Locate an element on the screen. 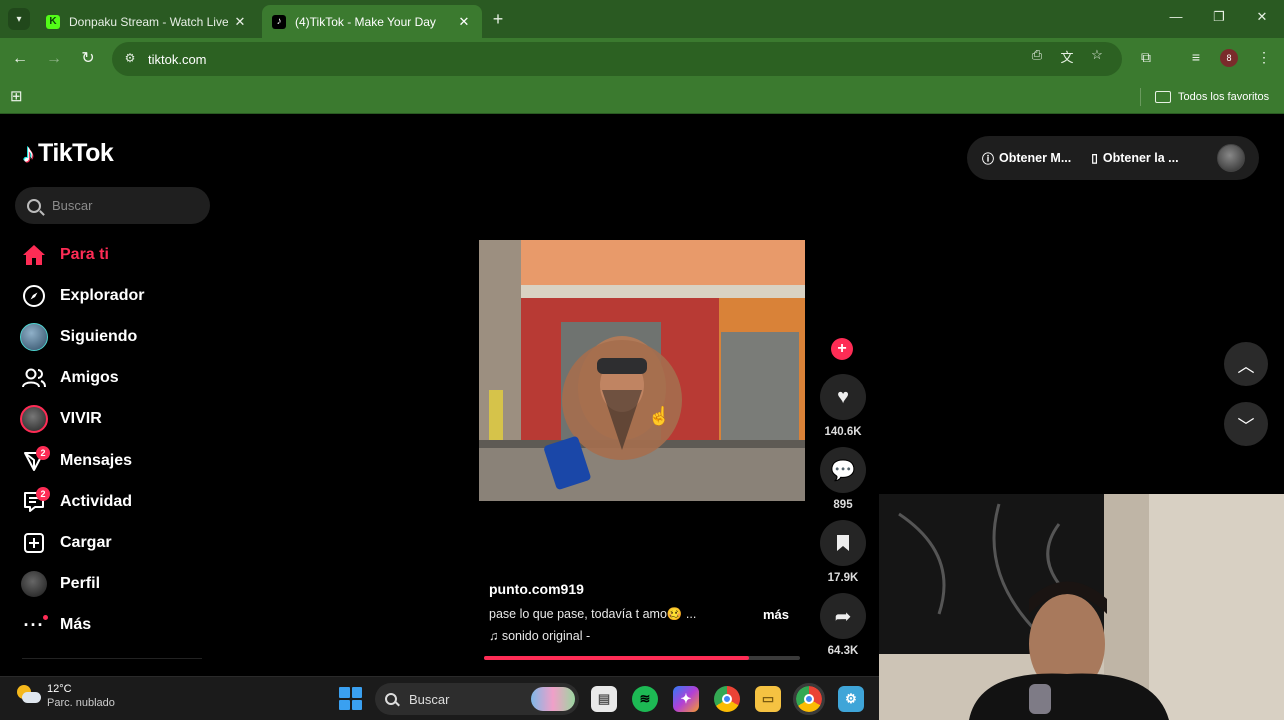  site-settings-icon: ⚙ is located at coordinates (130, 59).